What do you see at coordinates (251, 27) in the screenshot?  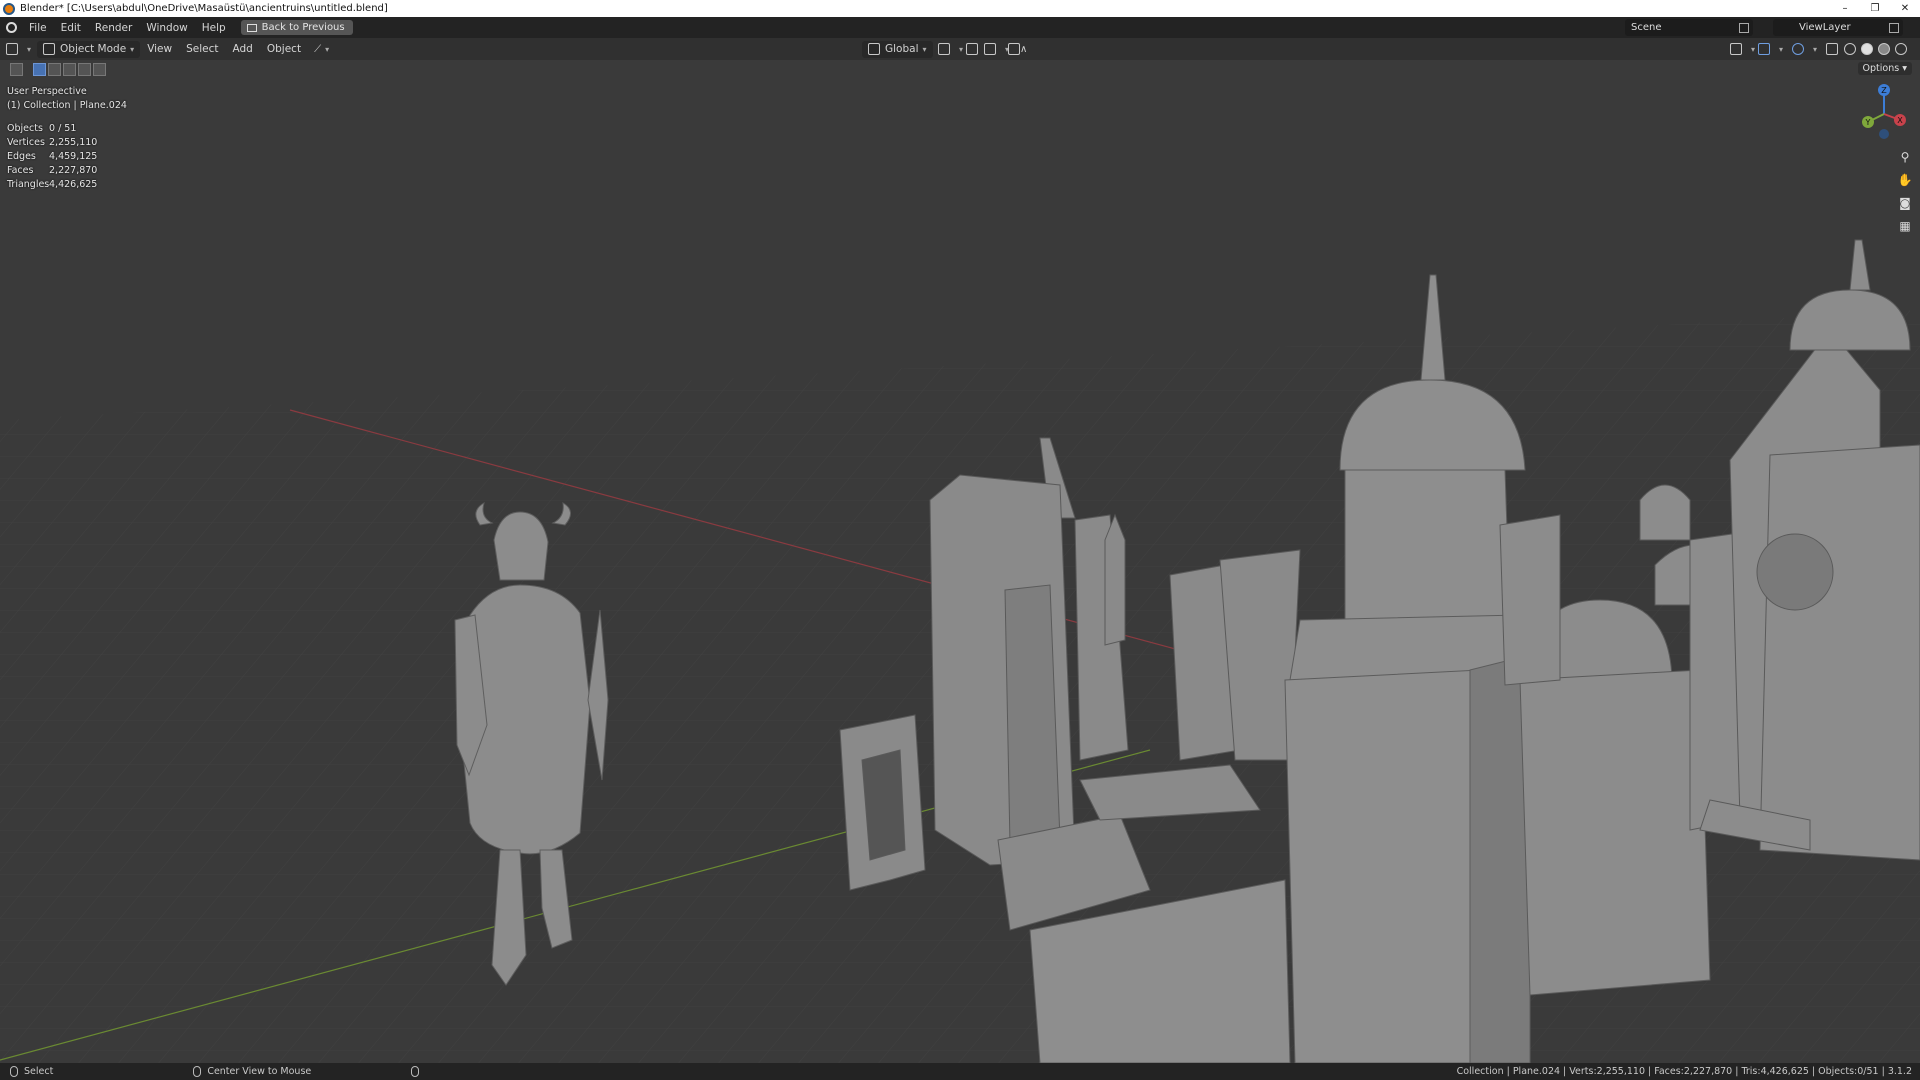 I see `screen-icon` at bounding box center [251, 27].